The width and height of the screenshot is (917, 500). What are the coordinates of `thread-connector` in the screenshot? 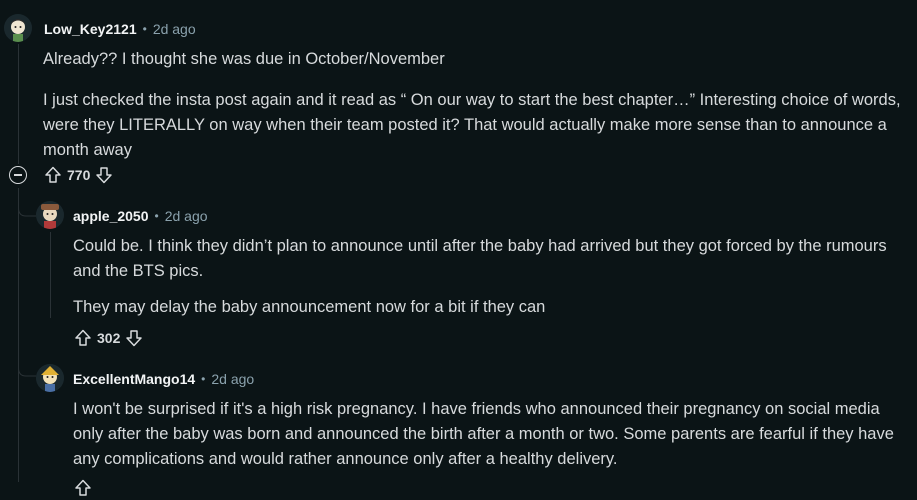 It's located at (27, 203).